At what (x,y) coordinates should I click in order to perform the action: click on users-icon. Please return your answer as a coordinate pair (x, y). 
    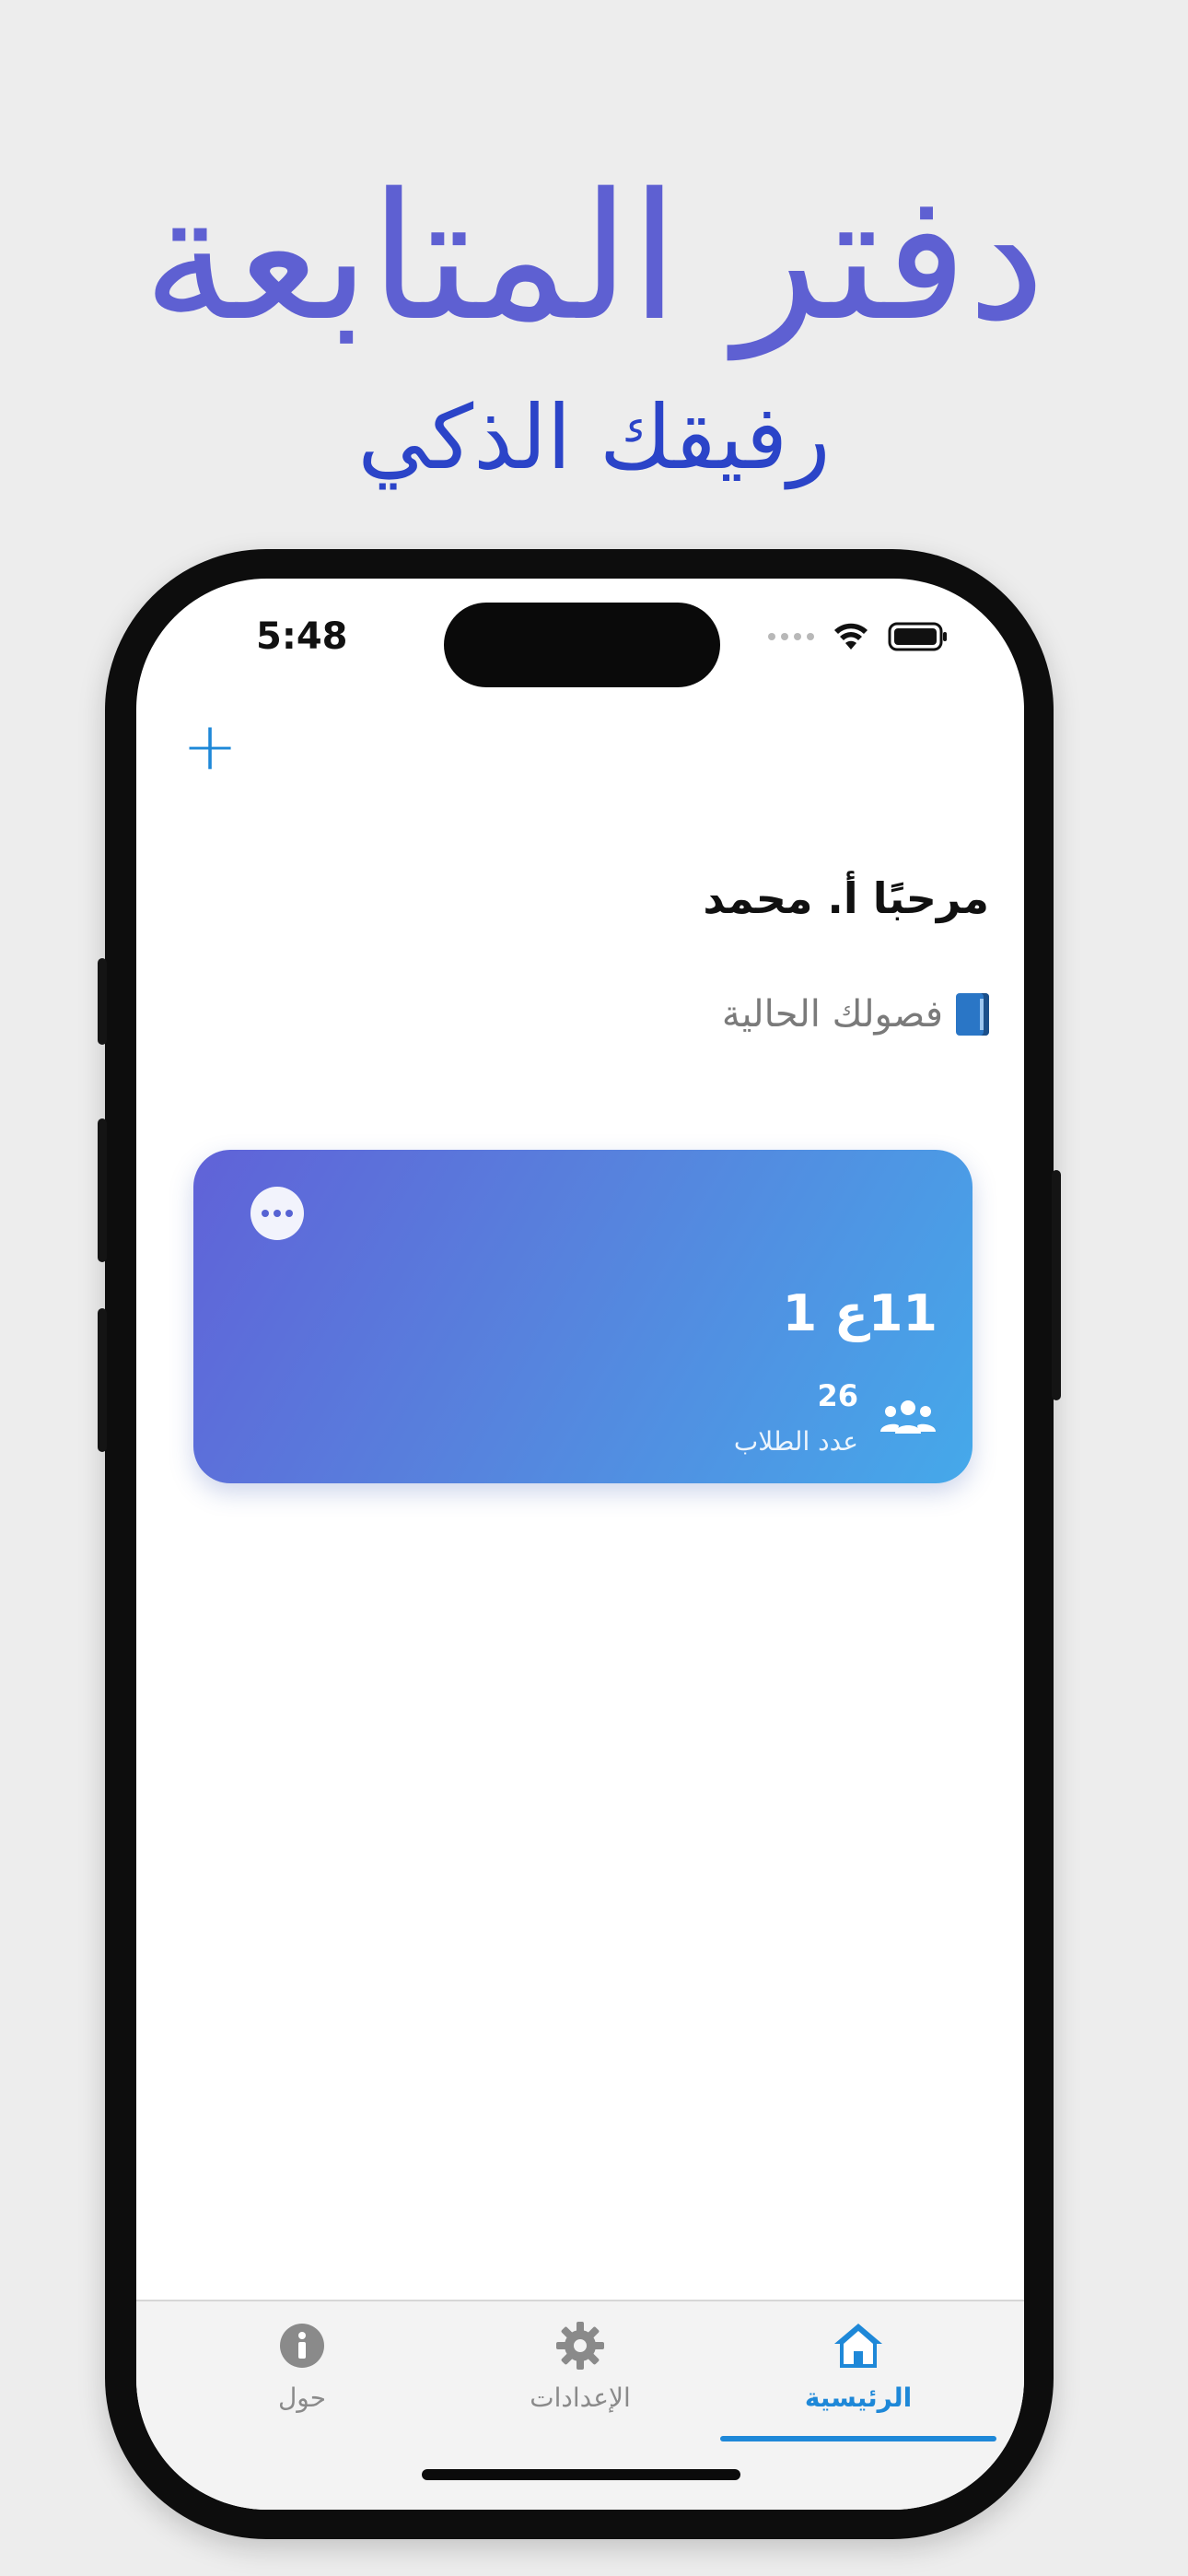
    Looking at the image, I should click on (908, 1417).